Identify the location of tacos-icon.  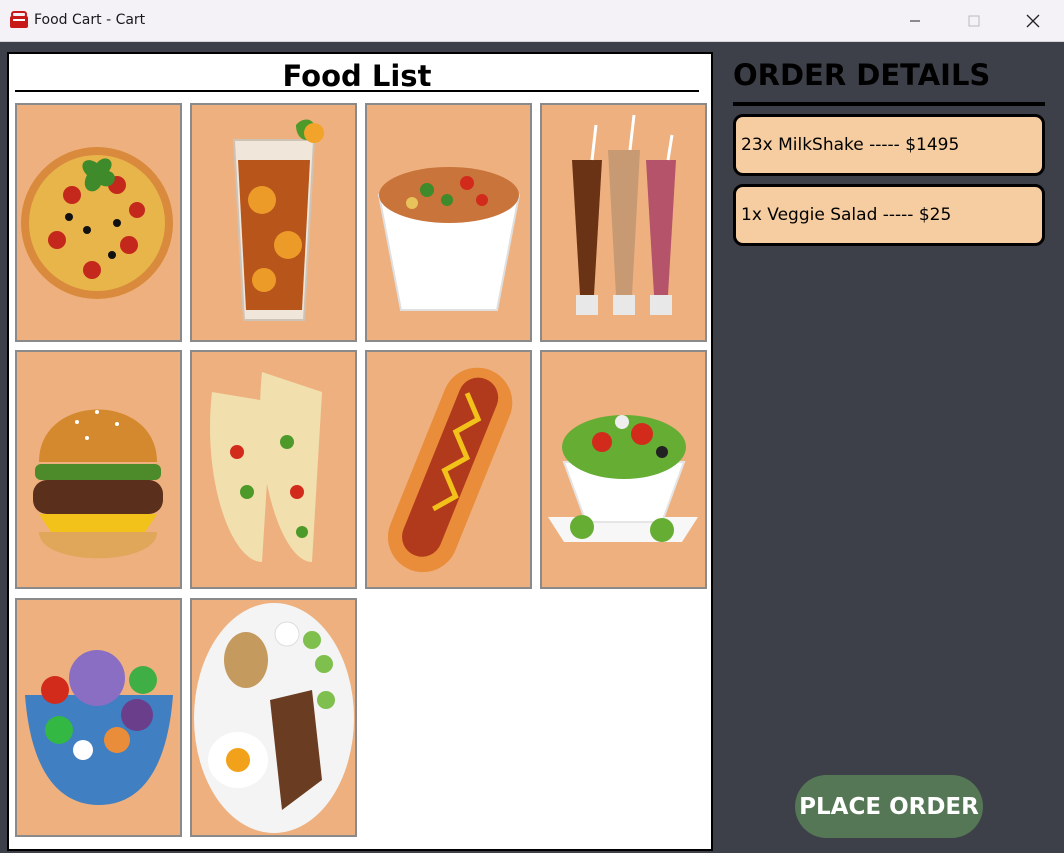
(266, 467).